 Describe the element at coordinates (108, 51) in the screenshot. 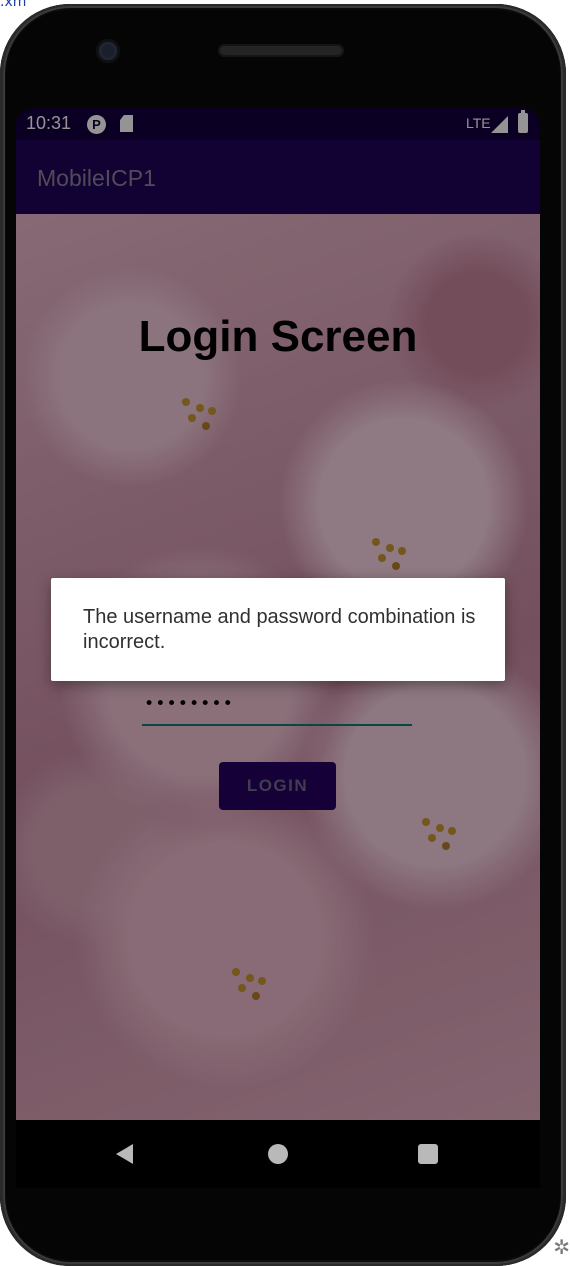

I see `front-camera-icon` at that location.